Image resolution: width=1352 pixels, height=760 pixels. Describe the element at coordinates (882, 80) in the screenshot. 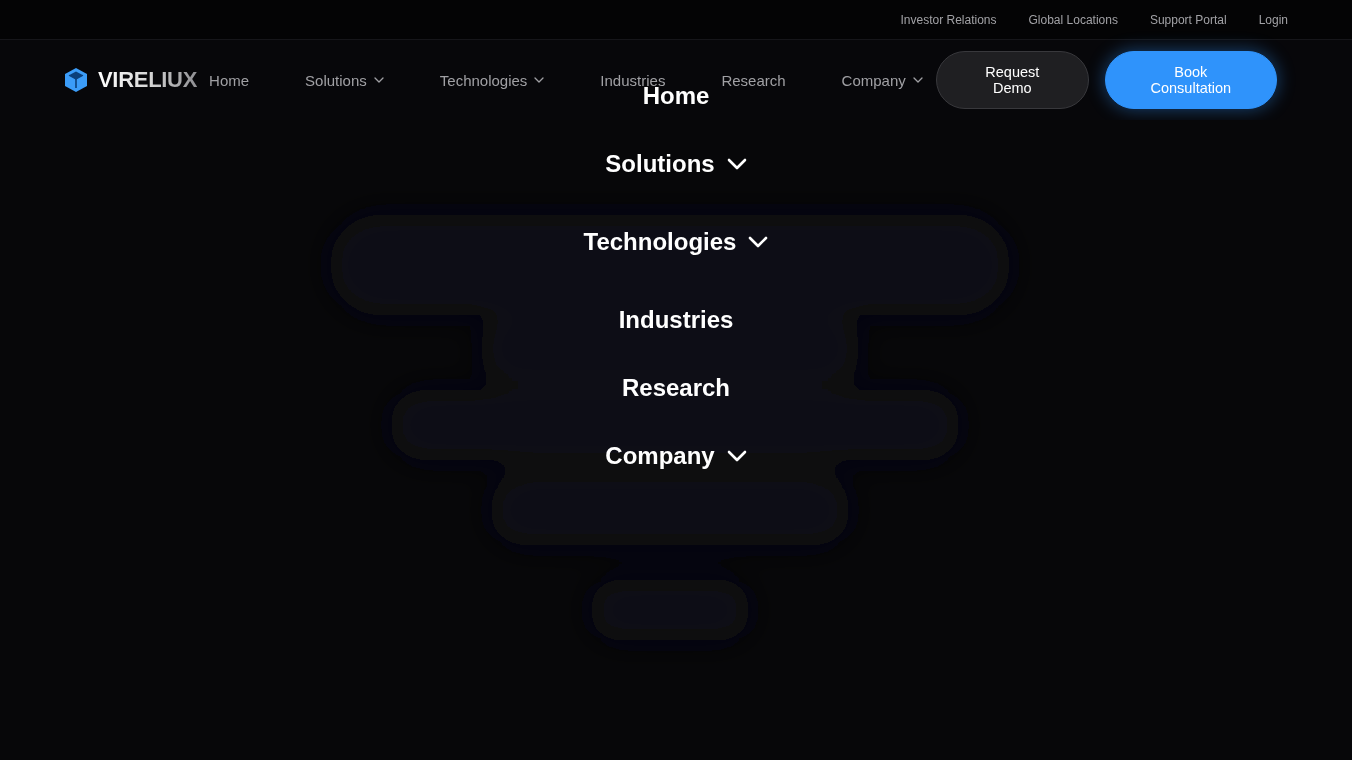

I see `nav-link: Company` at that location.